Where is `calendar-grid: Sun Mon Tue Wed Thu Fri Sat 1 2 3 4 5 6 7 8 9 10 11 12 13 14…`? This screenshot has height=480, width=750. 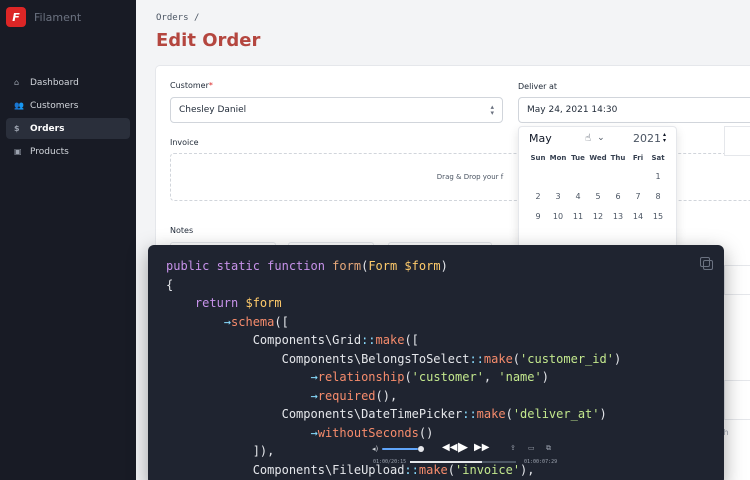
calendar-grid: Sun Mon Tue Wed Thu Fri Sat 1 2 3 4 5 6 7 8 9 10 11 12 13 14… is located at coordinates (597, 188).